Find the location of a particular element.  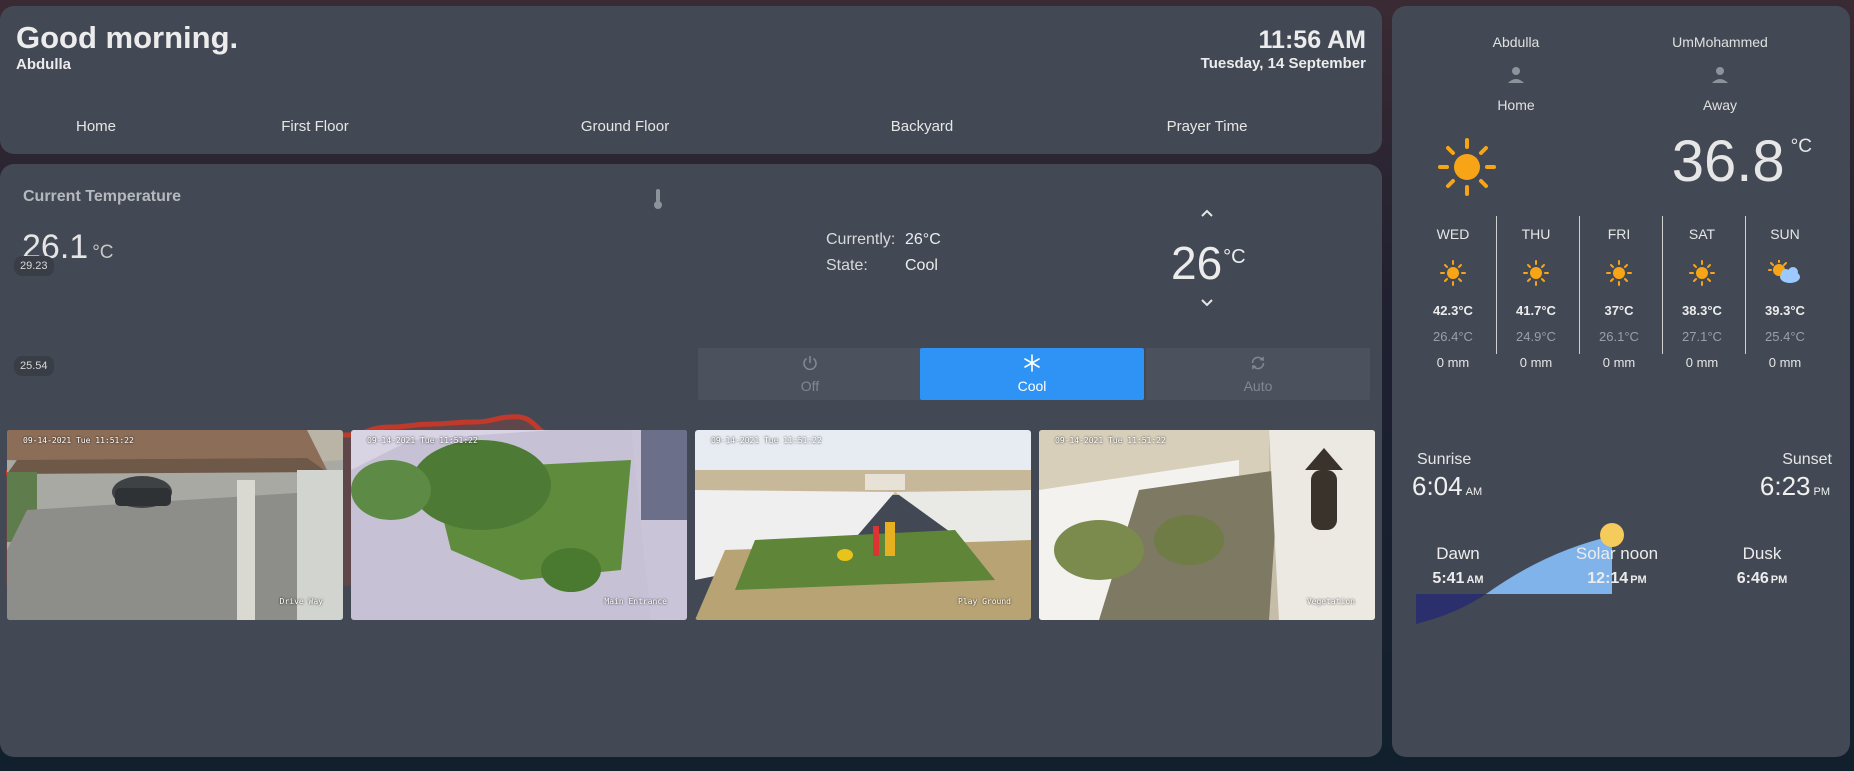

partly-cloudy-icon is located at coordinates (1784, 271).